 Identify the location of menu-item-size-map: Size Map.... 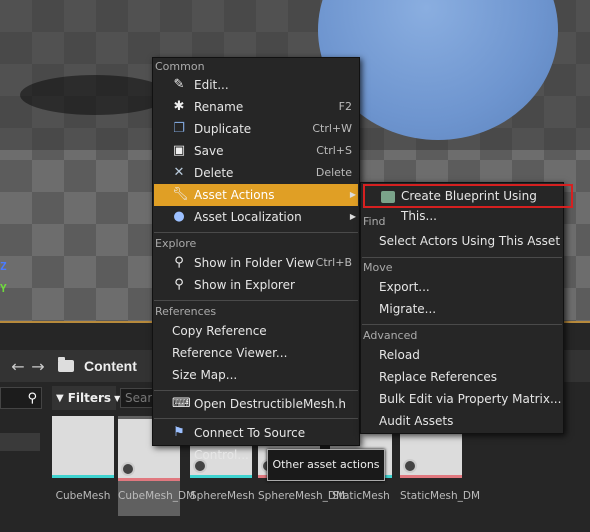
(256, 375).